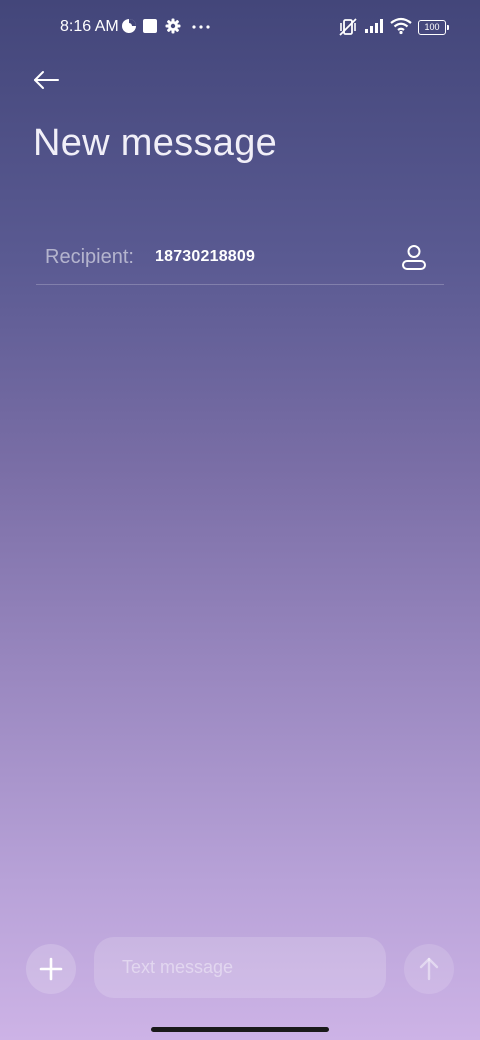  I want to click on gear-icon, so click(173, 28).